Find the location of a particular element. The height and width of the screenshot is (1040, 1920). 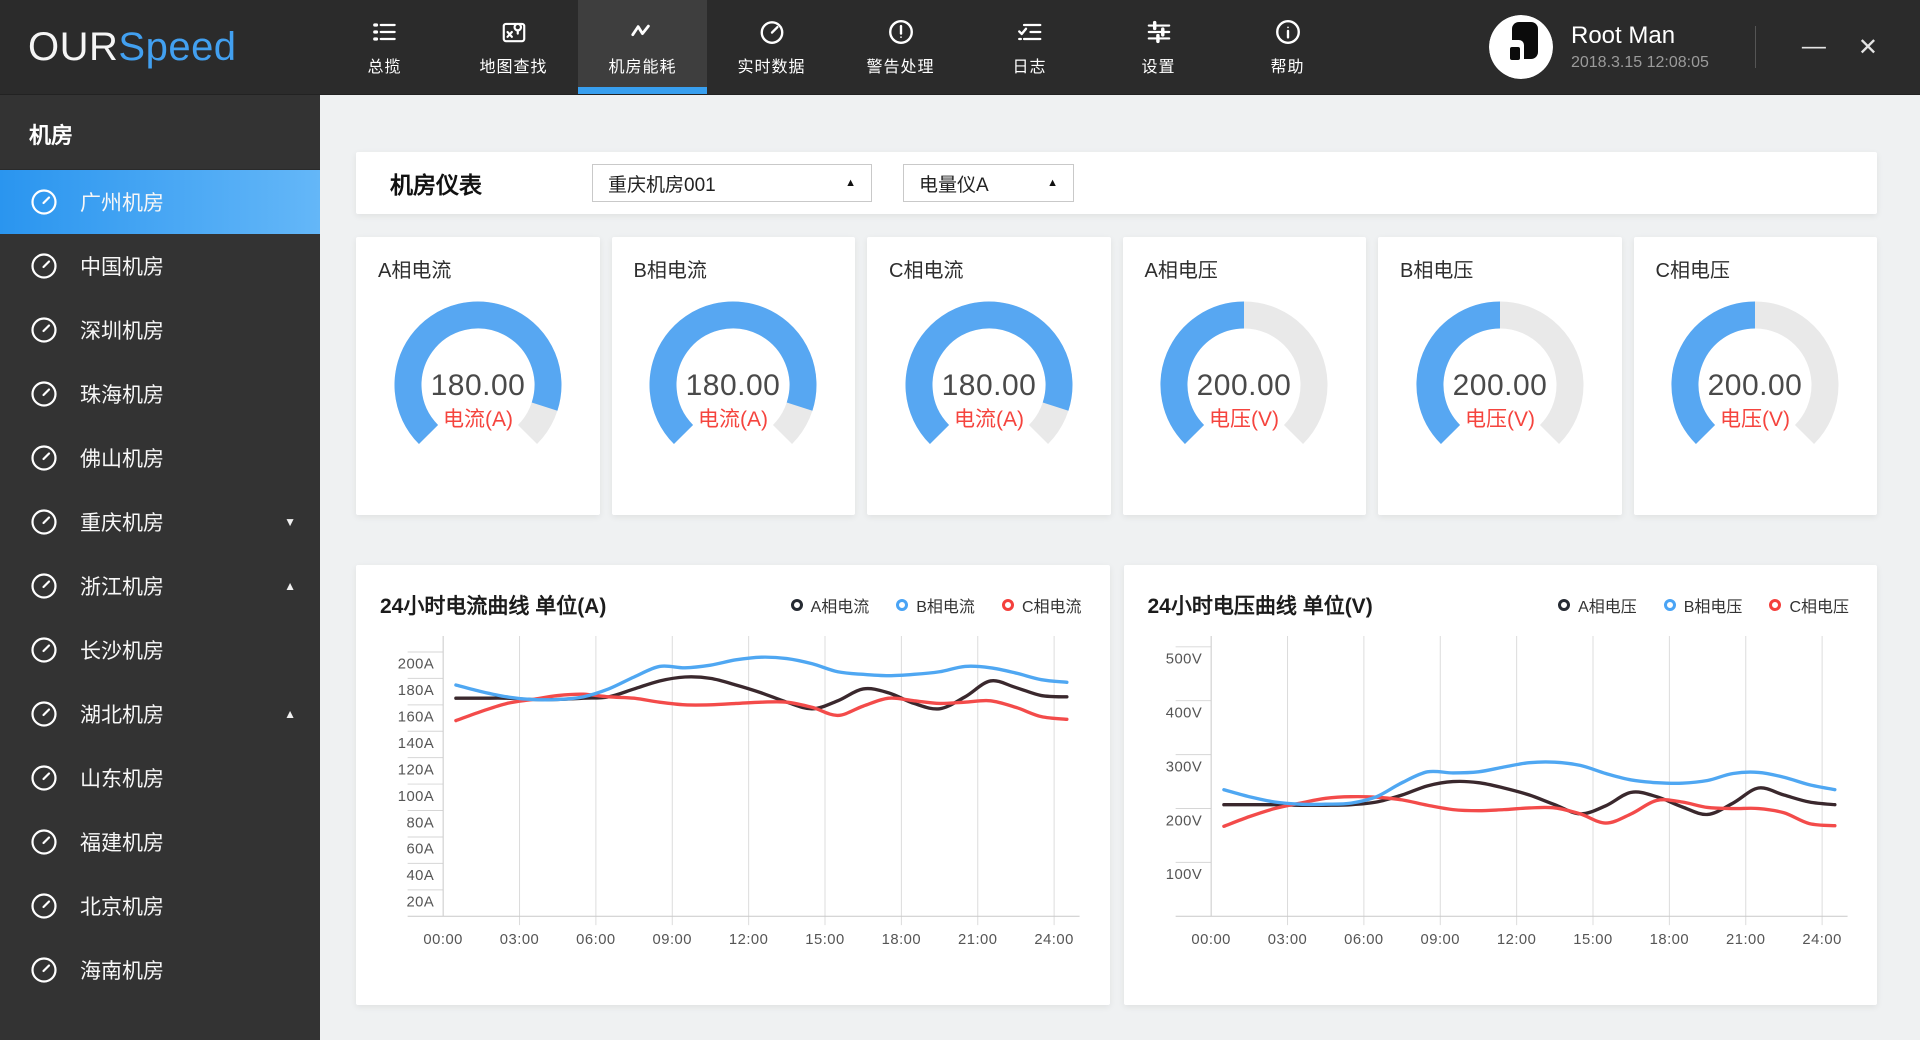

legend-label: B相电压 is located at coordinates (1713, 607).